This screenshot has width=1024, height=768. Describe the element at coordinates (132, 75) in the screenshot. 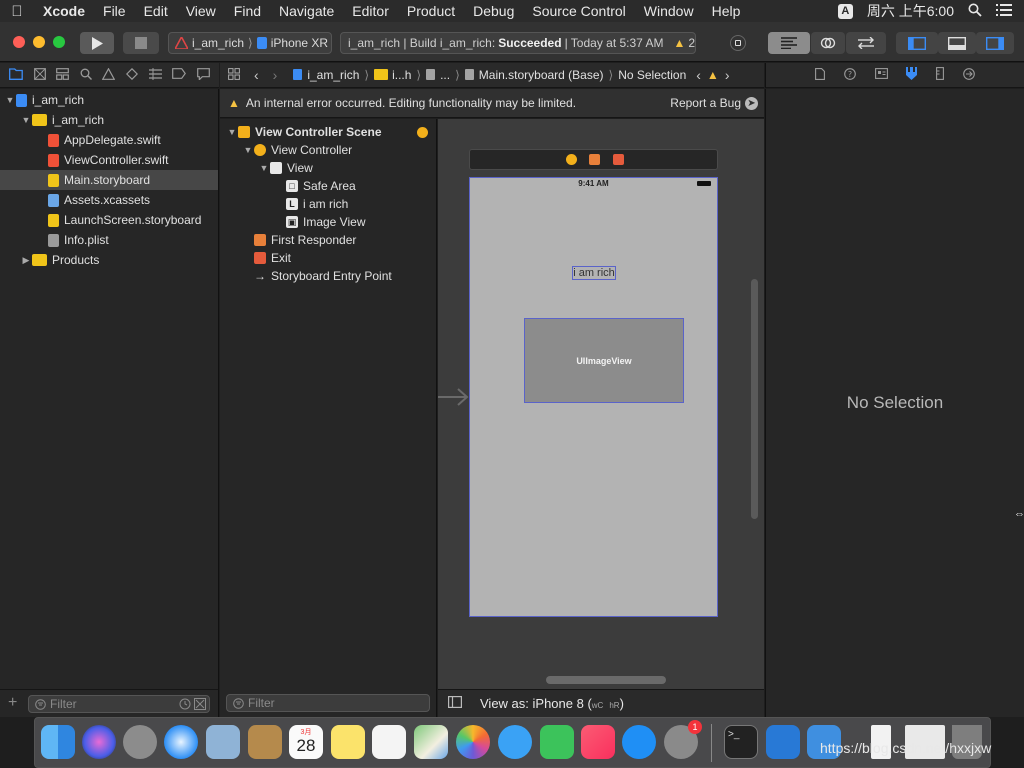

I see `test-navigator-icon` at that location.